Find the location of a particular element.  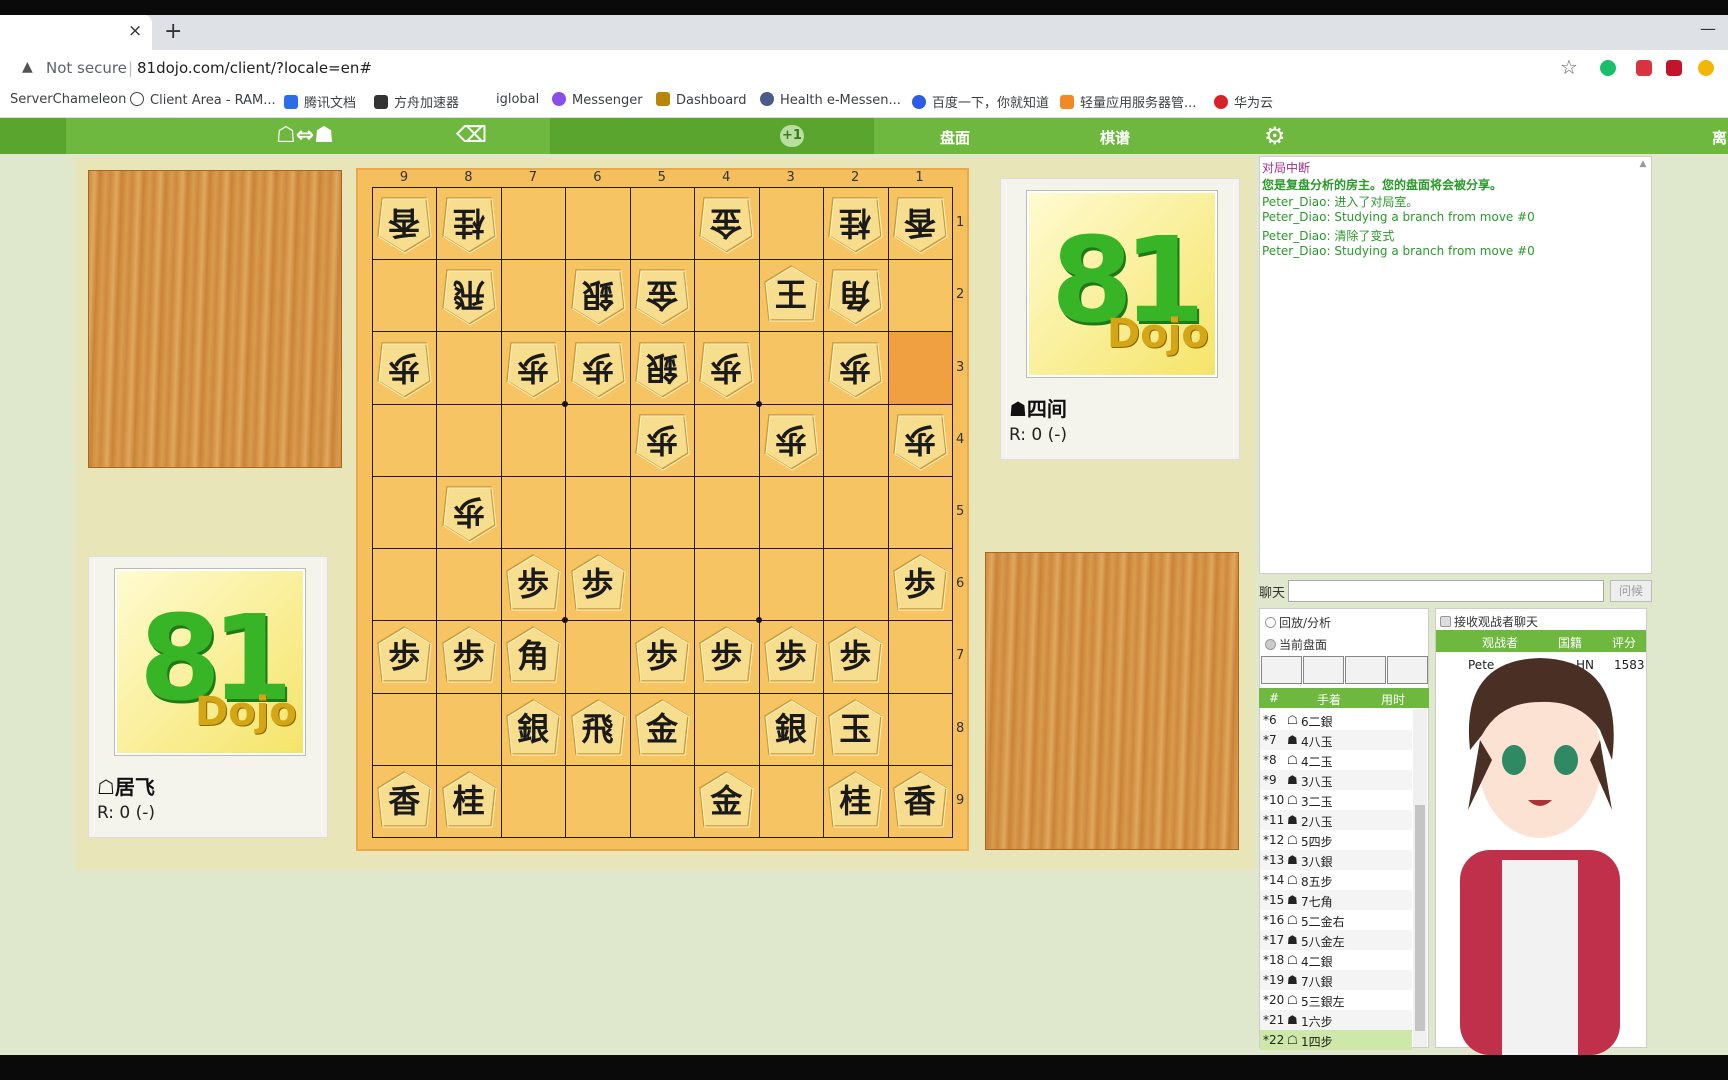

bookmark-item: 百度一下，你就知道 is located at coordinates (980, 101).